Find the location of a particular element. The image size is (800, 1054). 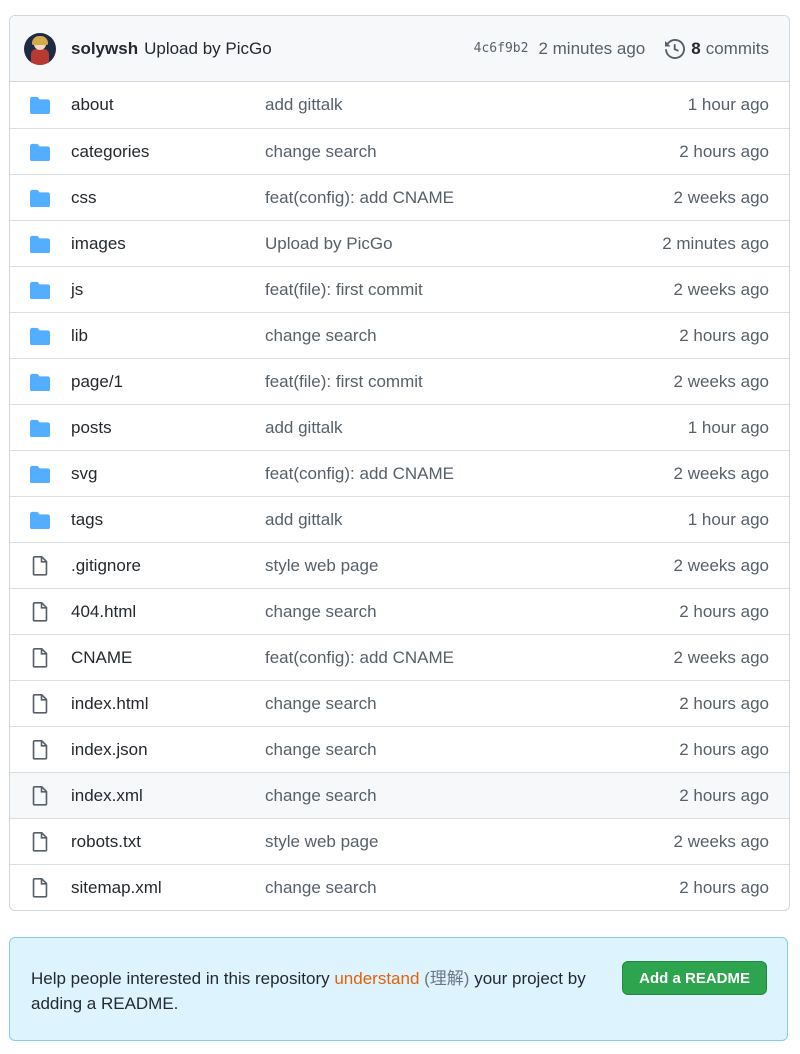

highlighted-word: understand is located at coordinates (376, 978).